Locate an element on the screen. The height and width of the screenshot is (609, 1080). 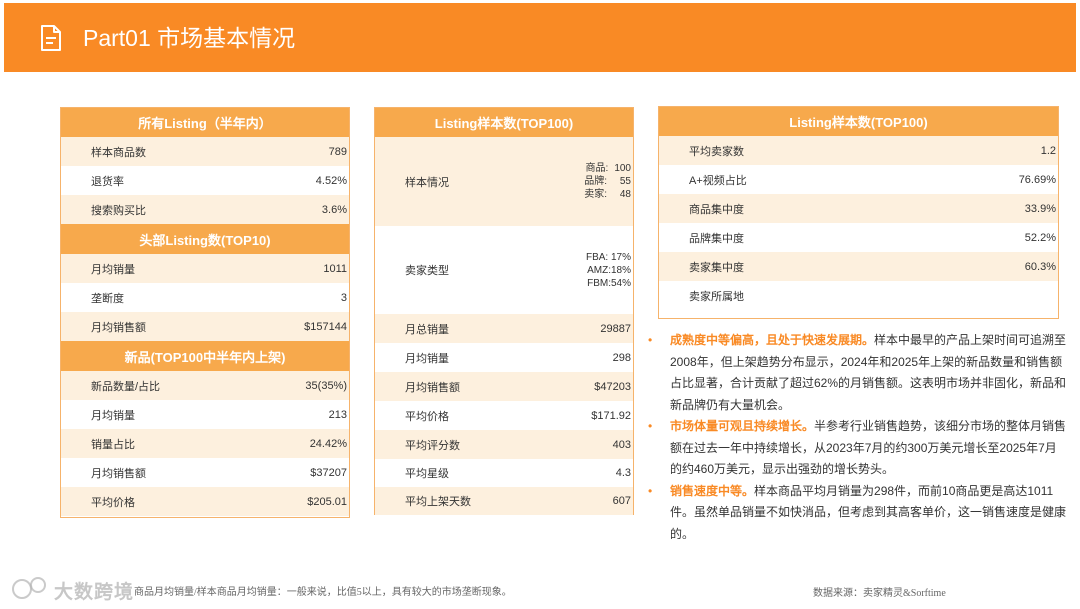
row-label: 卖家类型 is located at coordinates (427, 271).